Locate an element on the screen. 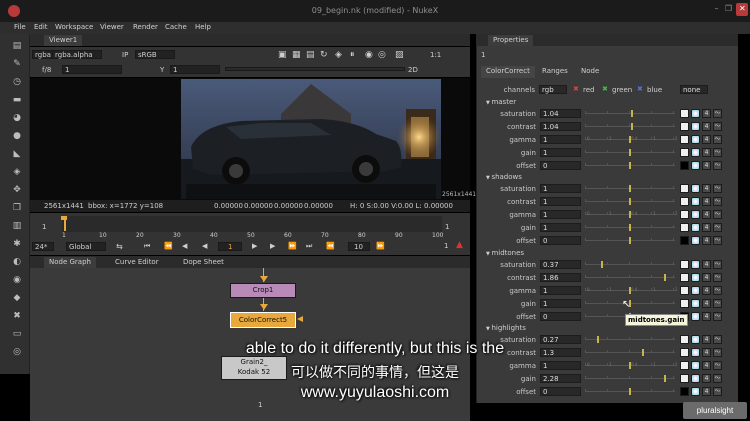 The width and height of the screenshot is (750, 421). ip-button: IP is located at coordinates (125, 55).